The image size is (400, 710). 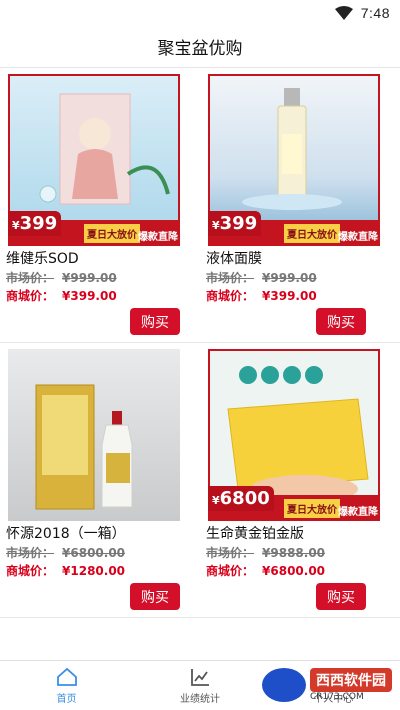 What do you see at coordinates (199, 699) in the screenshot?
I see `nav-stats-label: 业绩统计` at bounding box center [199, 699].